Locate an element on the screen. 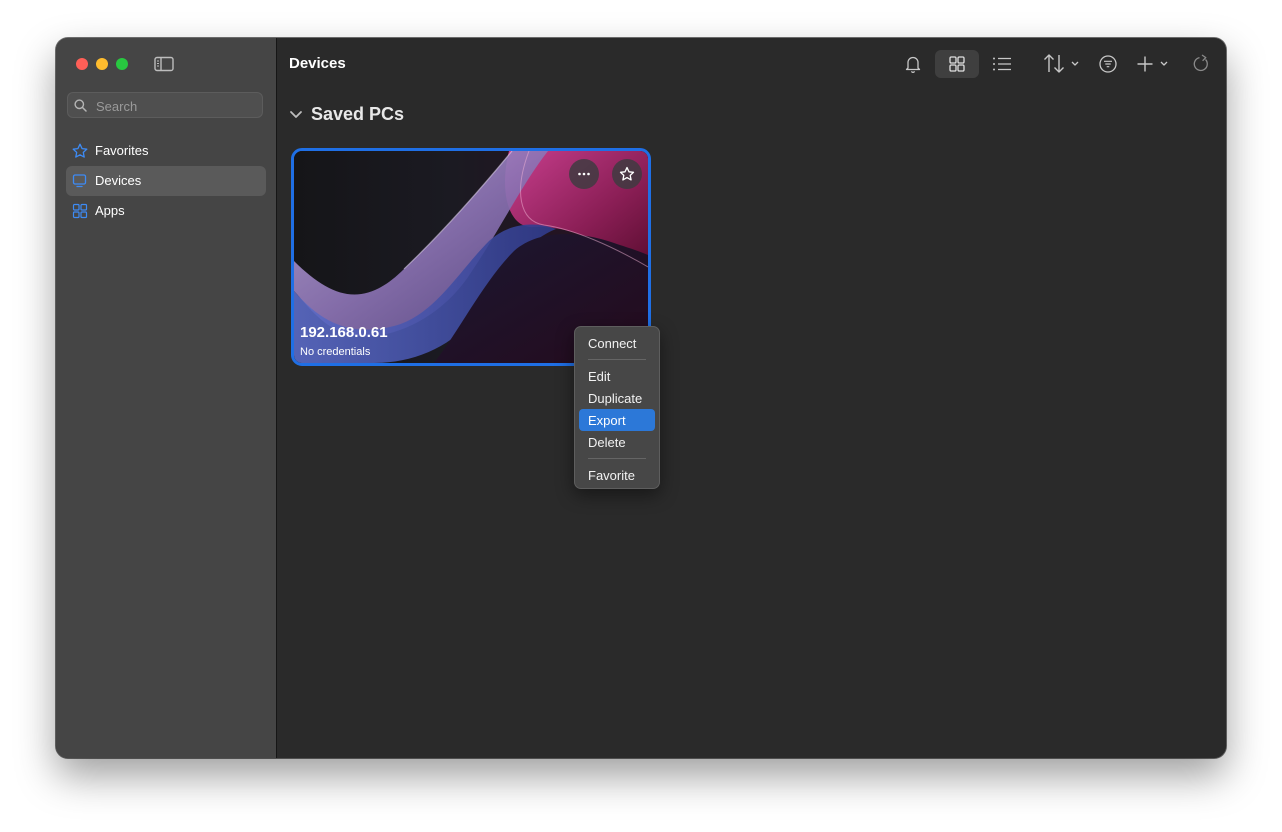 The height and width of the screenshot is (832, 1282). notifications-button is located at coordinates (913, 64).